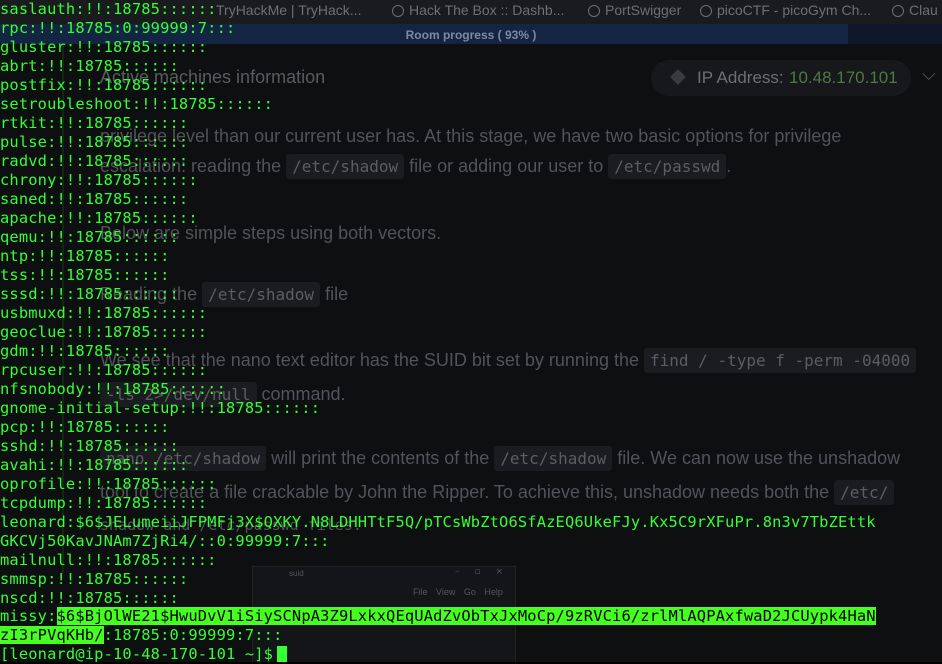 This screenshot has height=664, width=942. Describe the element at coordinates (104, 85) in the screenshot. I see `terminal-line: postfix:!!:18785::::::` at that location.